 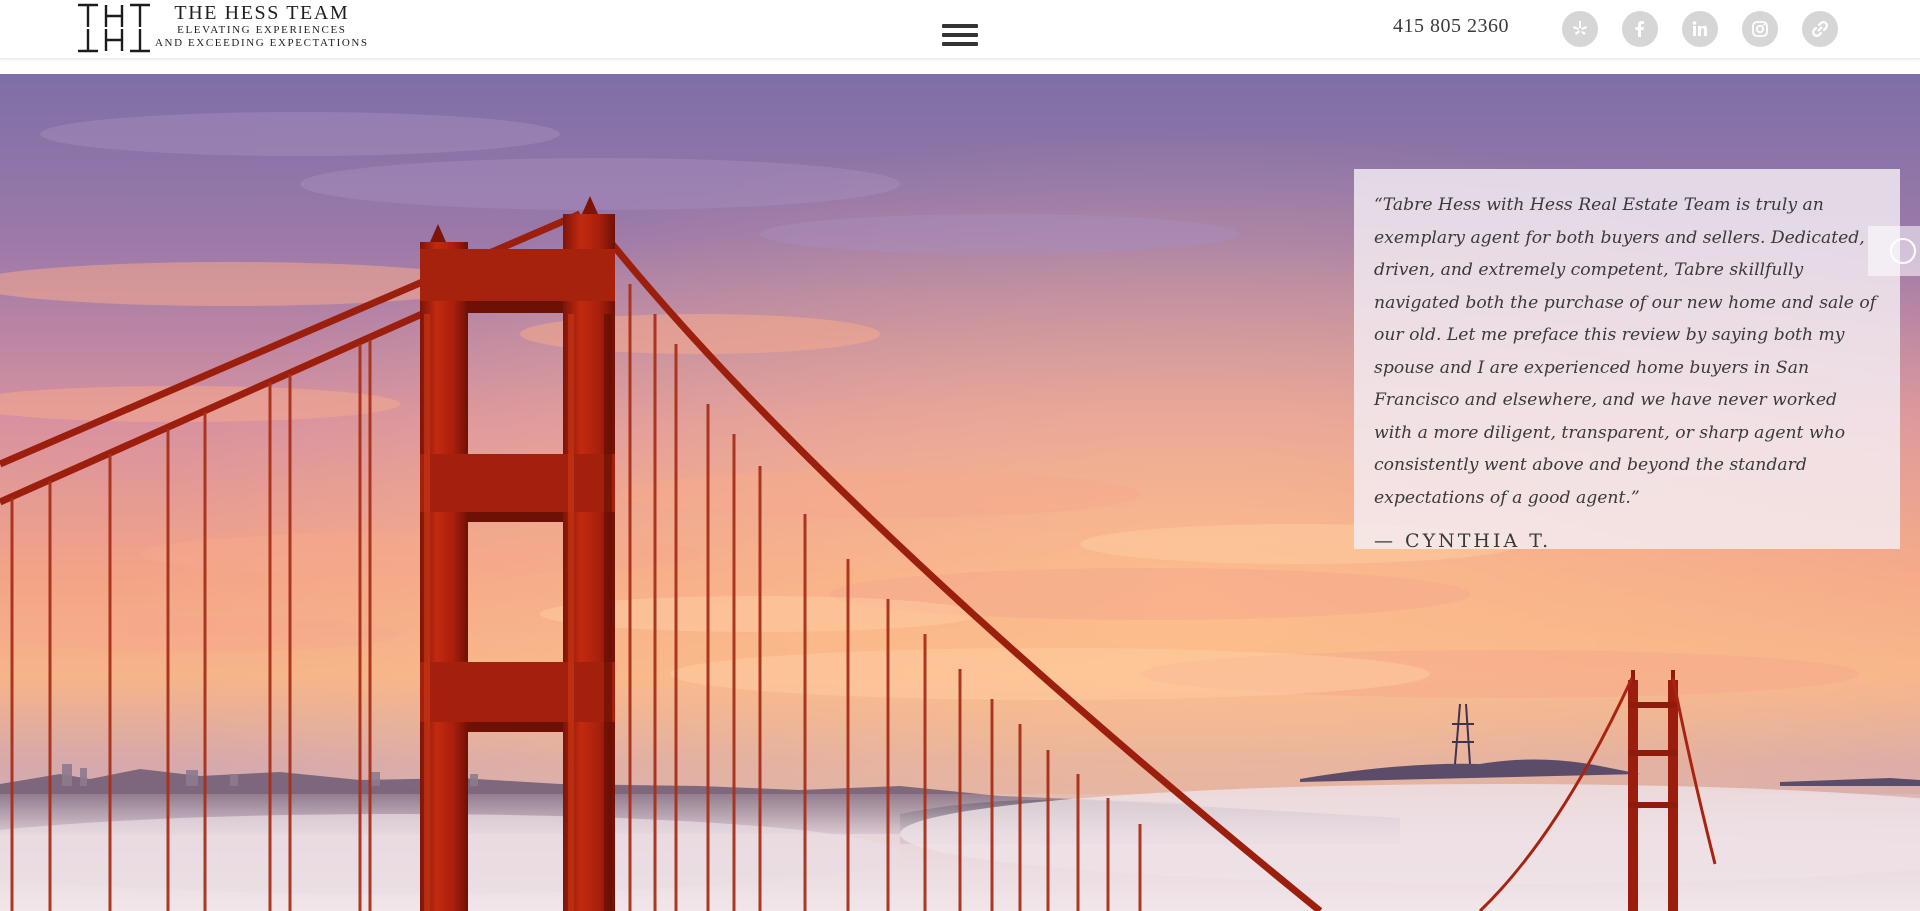 I want to click on hamburger-menu-icon, so click(x=960, y=37).